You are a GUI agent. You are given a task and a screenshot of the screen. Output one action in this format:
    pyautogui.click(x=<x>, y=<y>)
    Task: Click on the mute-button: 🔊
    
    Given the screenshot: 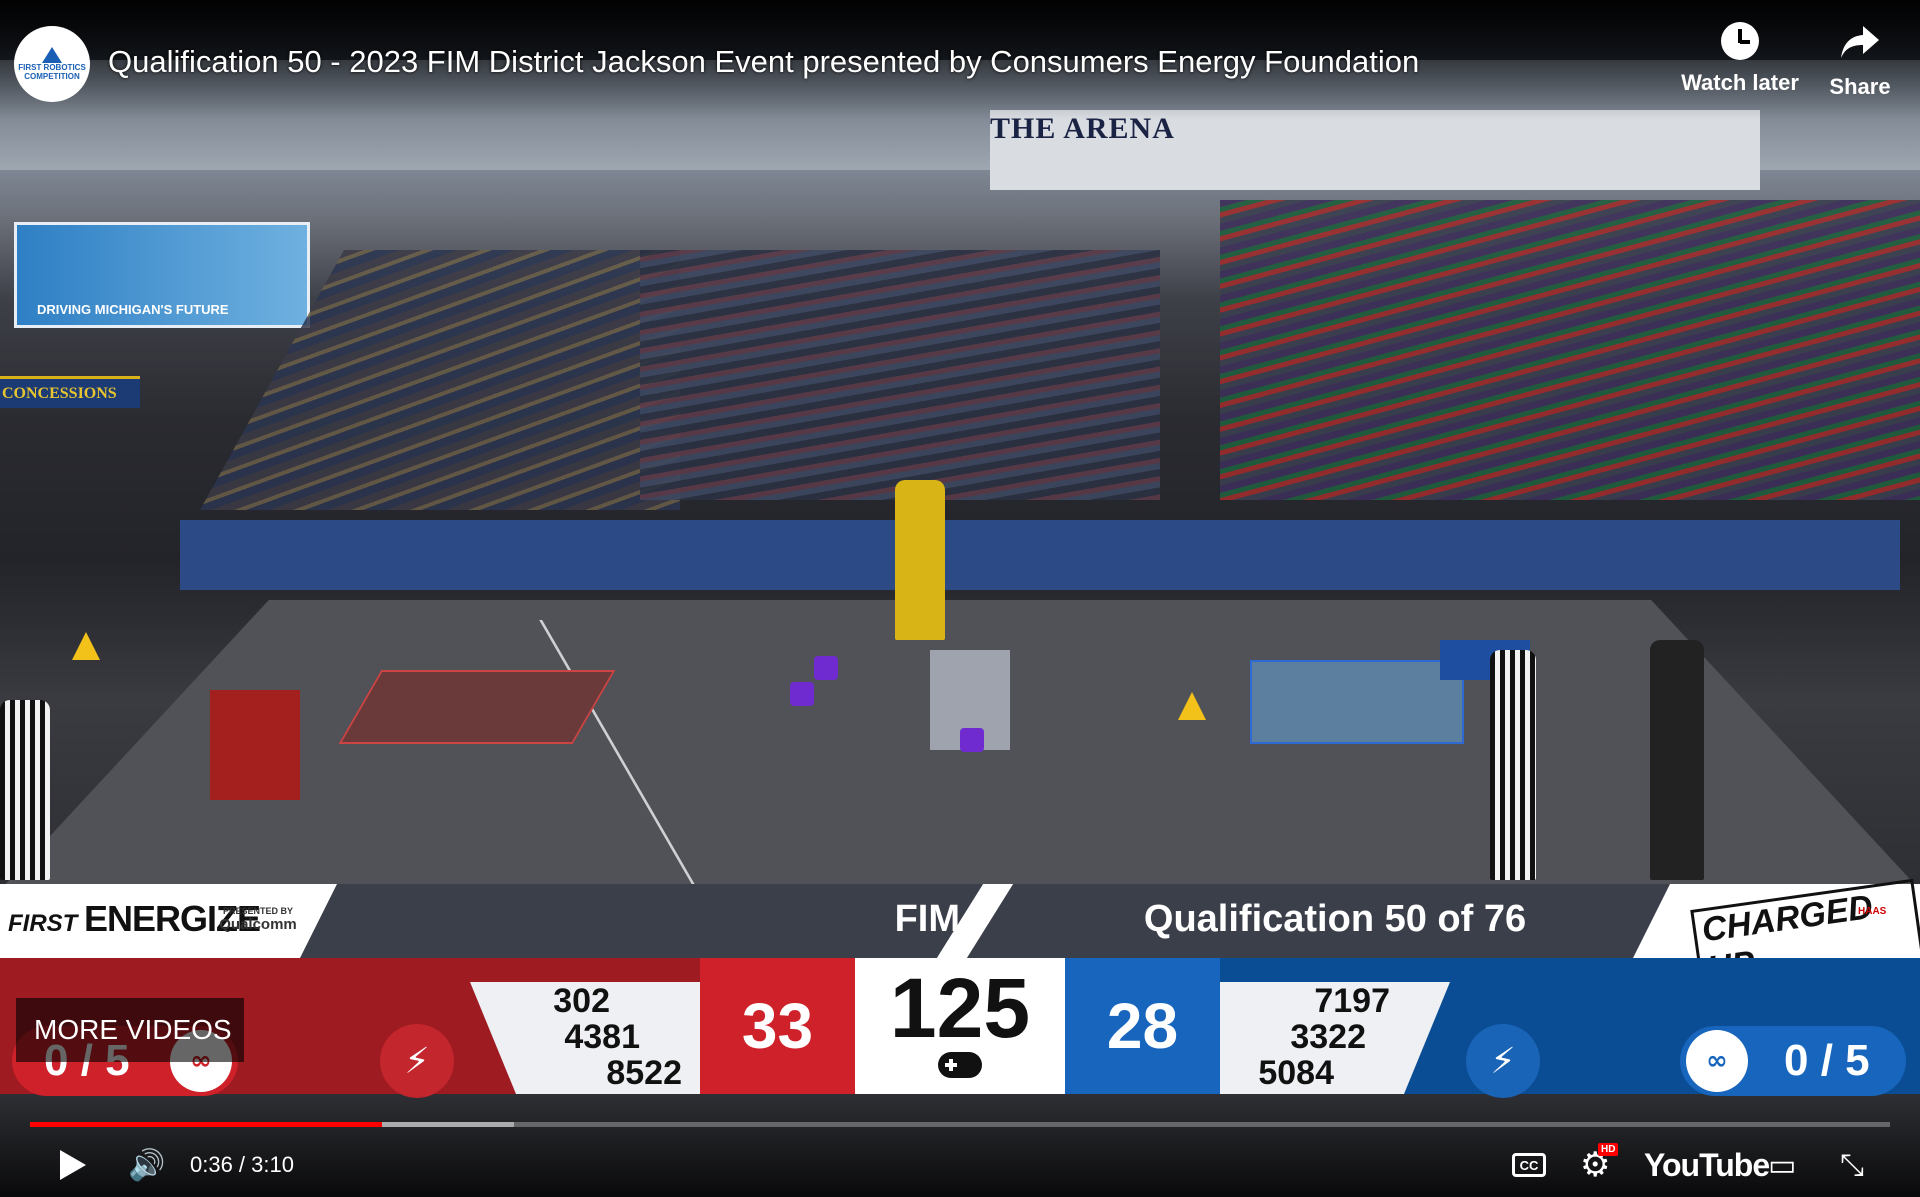 What is the action you would take?
    pyautogui.click(x=146, y=1165)
    